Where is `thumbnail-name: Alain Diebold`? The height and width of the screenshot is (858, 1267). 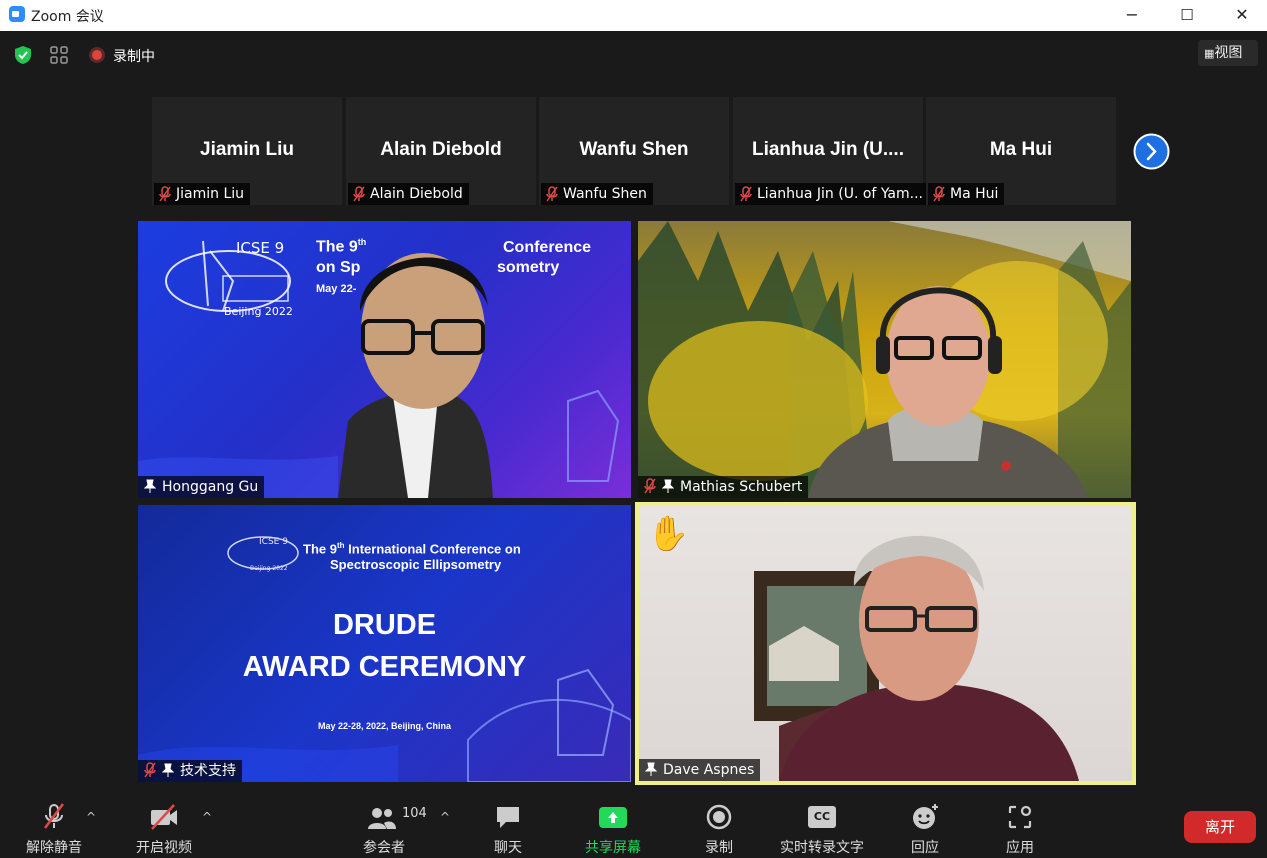 thumbnail-name: Alain Diebold is located at coordinates (416, 194).